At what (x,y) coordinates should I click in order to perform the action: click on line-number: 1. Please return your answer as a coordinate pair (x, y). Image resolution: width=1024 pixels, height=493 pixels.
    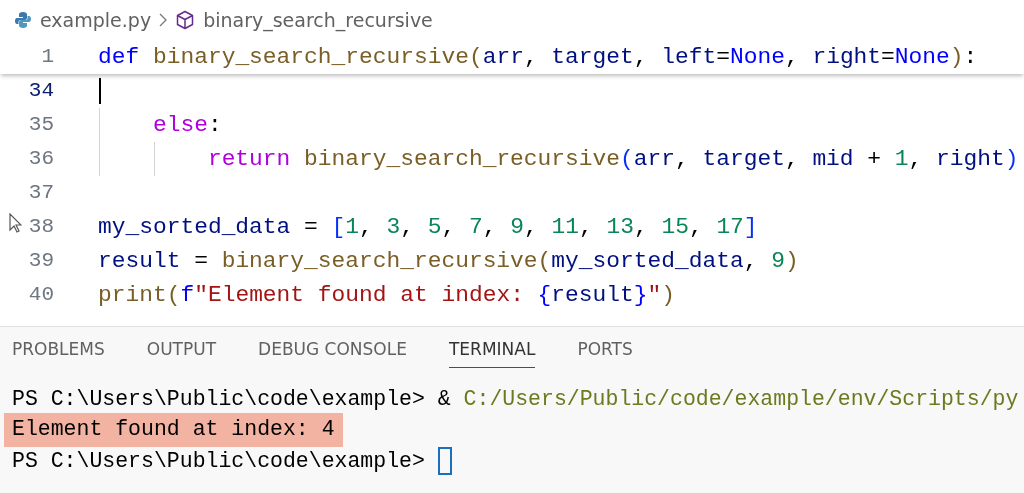
    Looking at the image, I should click on (47, 57).